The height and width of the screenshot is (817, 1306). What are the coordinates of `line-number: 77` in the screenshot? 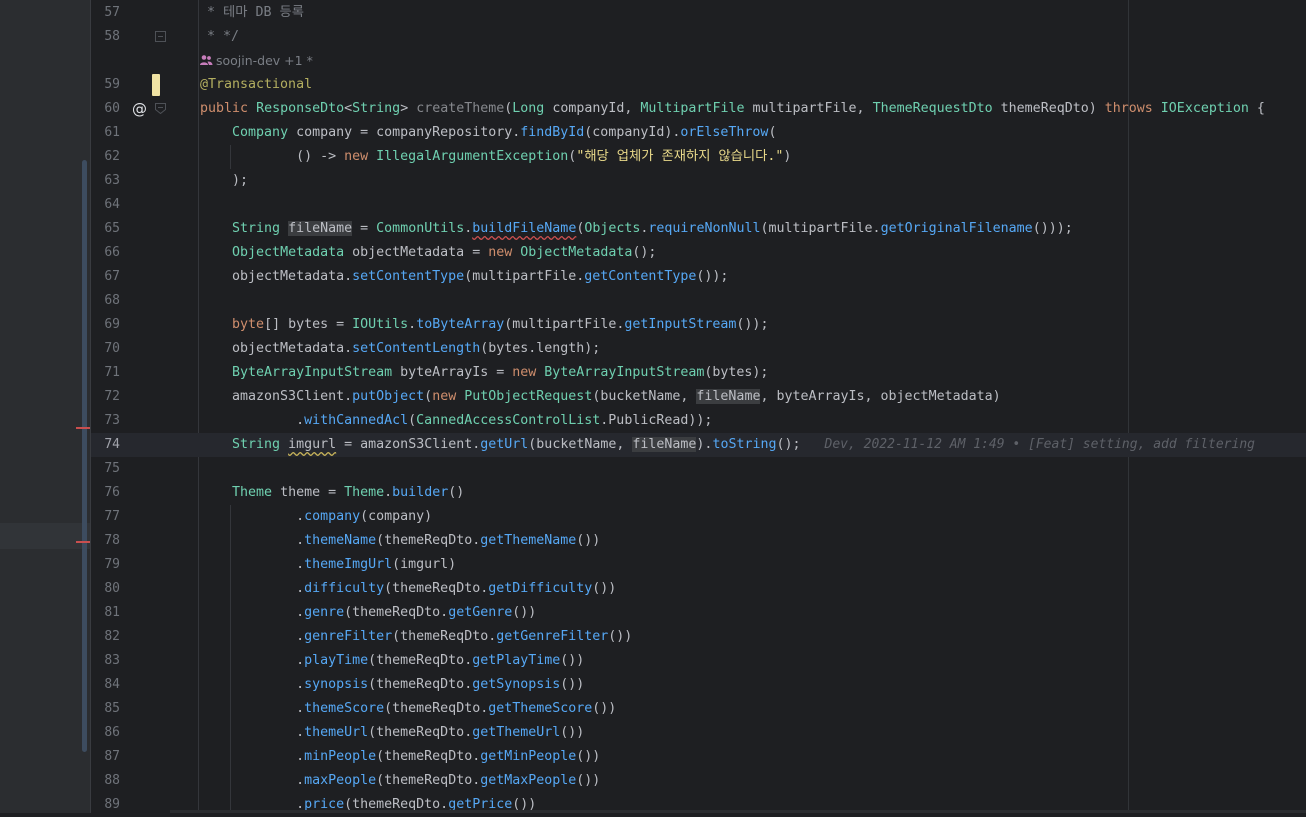 It's located at (112, 516).